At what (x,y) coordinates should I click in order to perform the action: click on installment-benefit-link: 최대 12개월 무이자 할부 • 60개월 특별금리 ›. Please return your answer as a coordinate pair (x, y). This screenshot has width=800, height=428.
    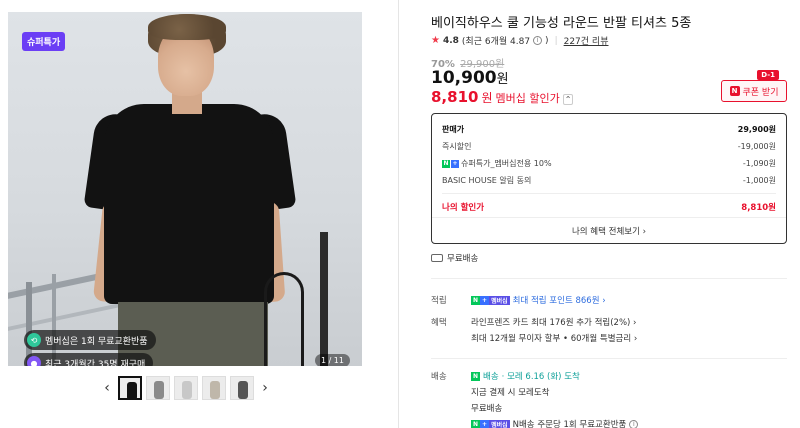
    Looking at the image, I should click on (554, 338).